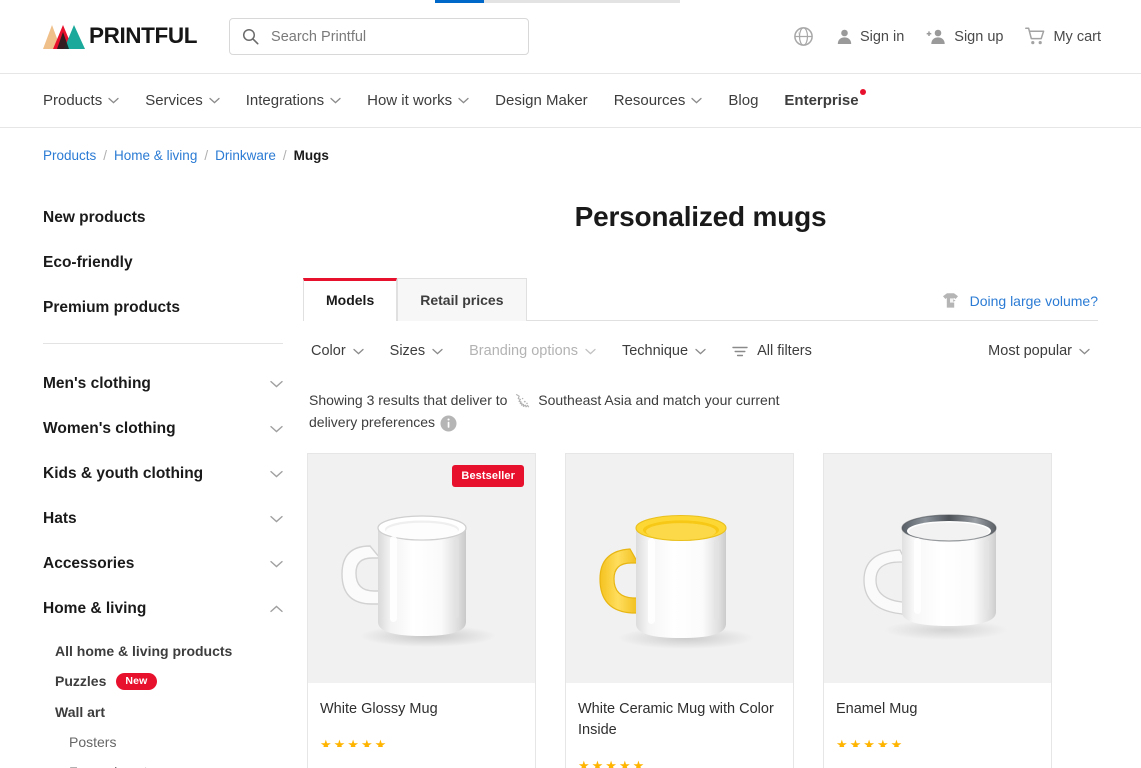 The height and width of the screenshot is (768, 1141). I want to click on breadcrumb-item-home-living: Home & living, so click(155, 155).